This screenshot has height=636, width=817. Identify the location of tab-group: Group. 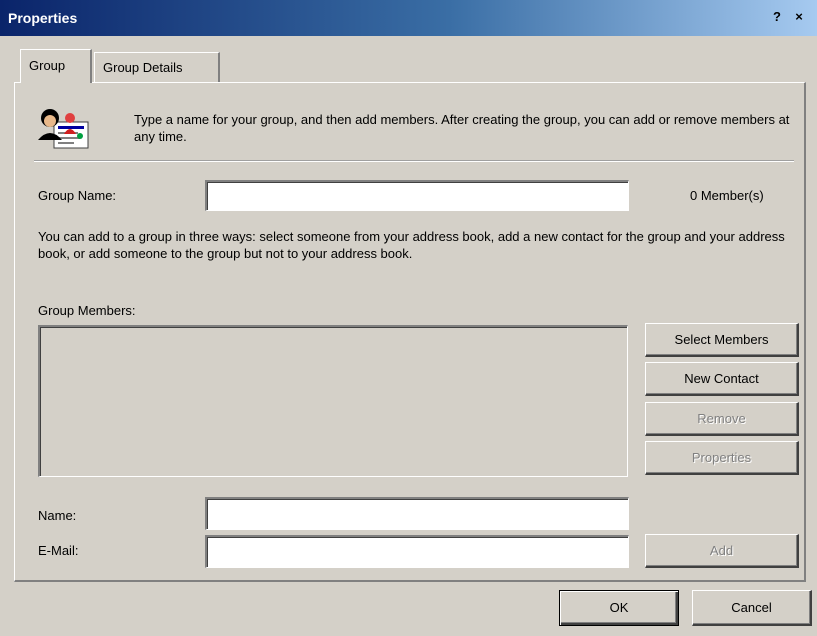
(56, 66).